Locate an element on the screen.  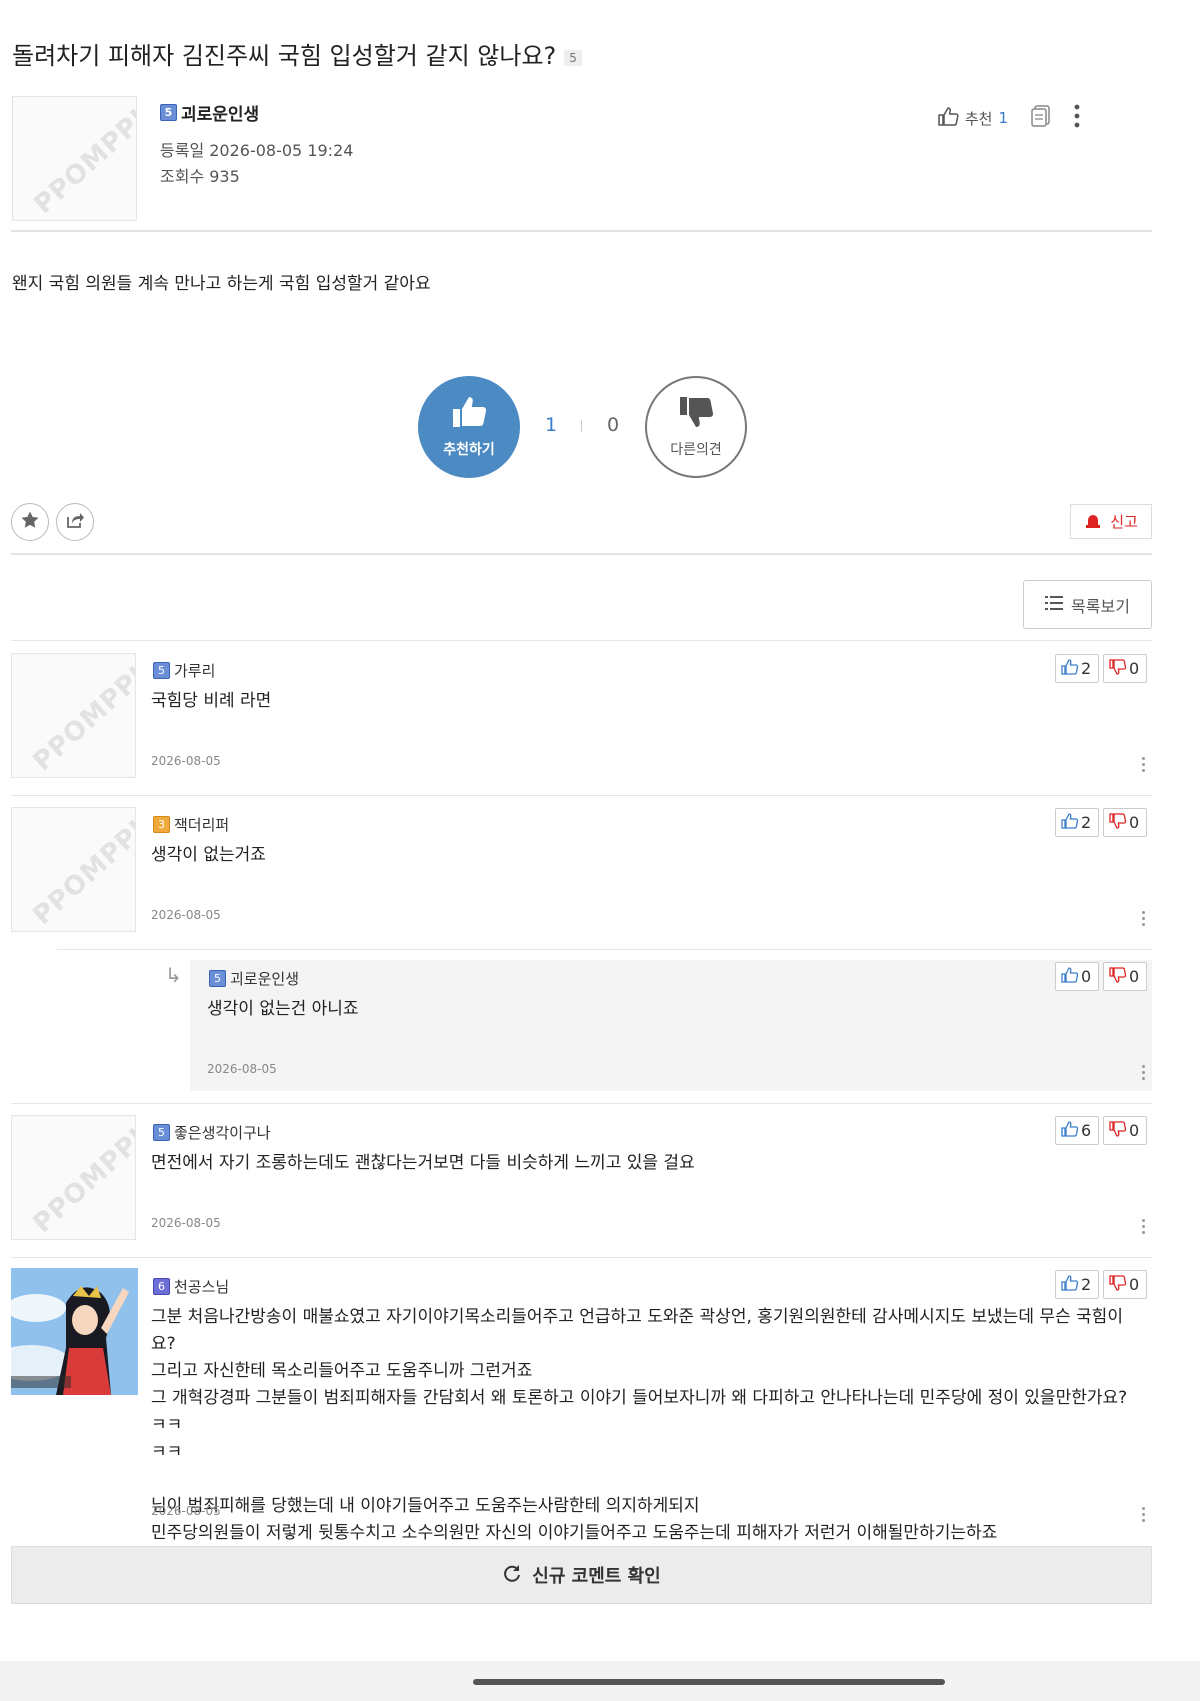
reply-separator is located at coordinates (604, 949).